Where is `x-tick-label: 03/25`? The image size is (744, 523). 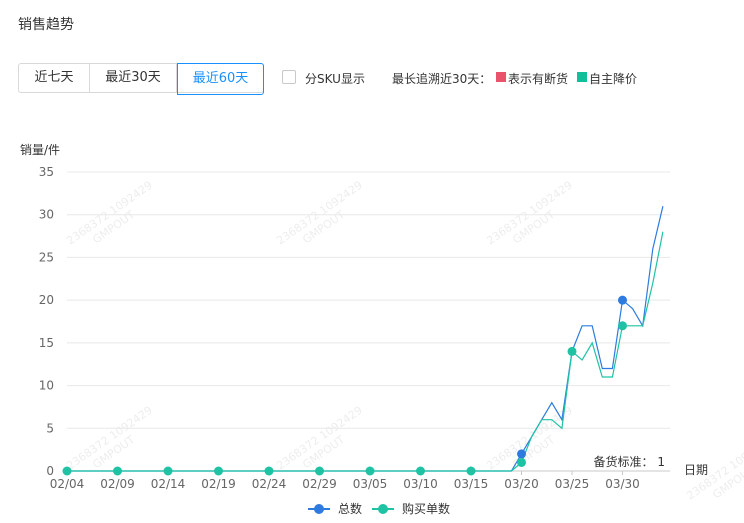
x-tick-label: 03/25 is located at coordinates (572, 484).